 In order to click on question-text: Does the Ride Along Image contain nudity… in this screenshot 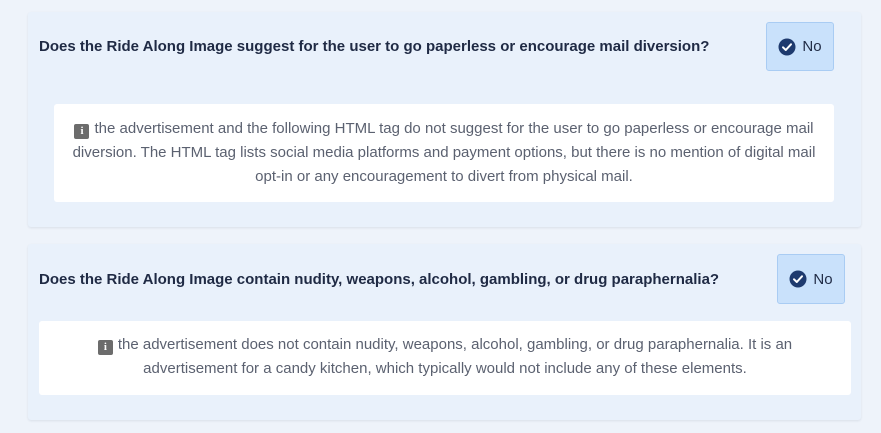, I will do `click(379, 279)`.